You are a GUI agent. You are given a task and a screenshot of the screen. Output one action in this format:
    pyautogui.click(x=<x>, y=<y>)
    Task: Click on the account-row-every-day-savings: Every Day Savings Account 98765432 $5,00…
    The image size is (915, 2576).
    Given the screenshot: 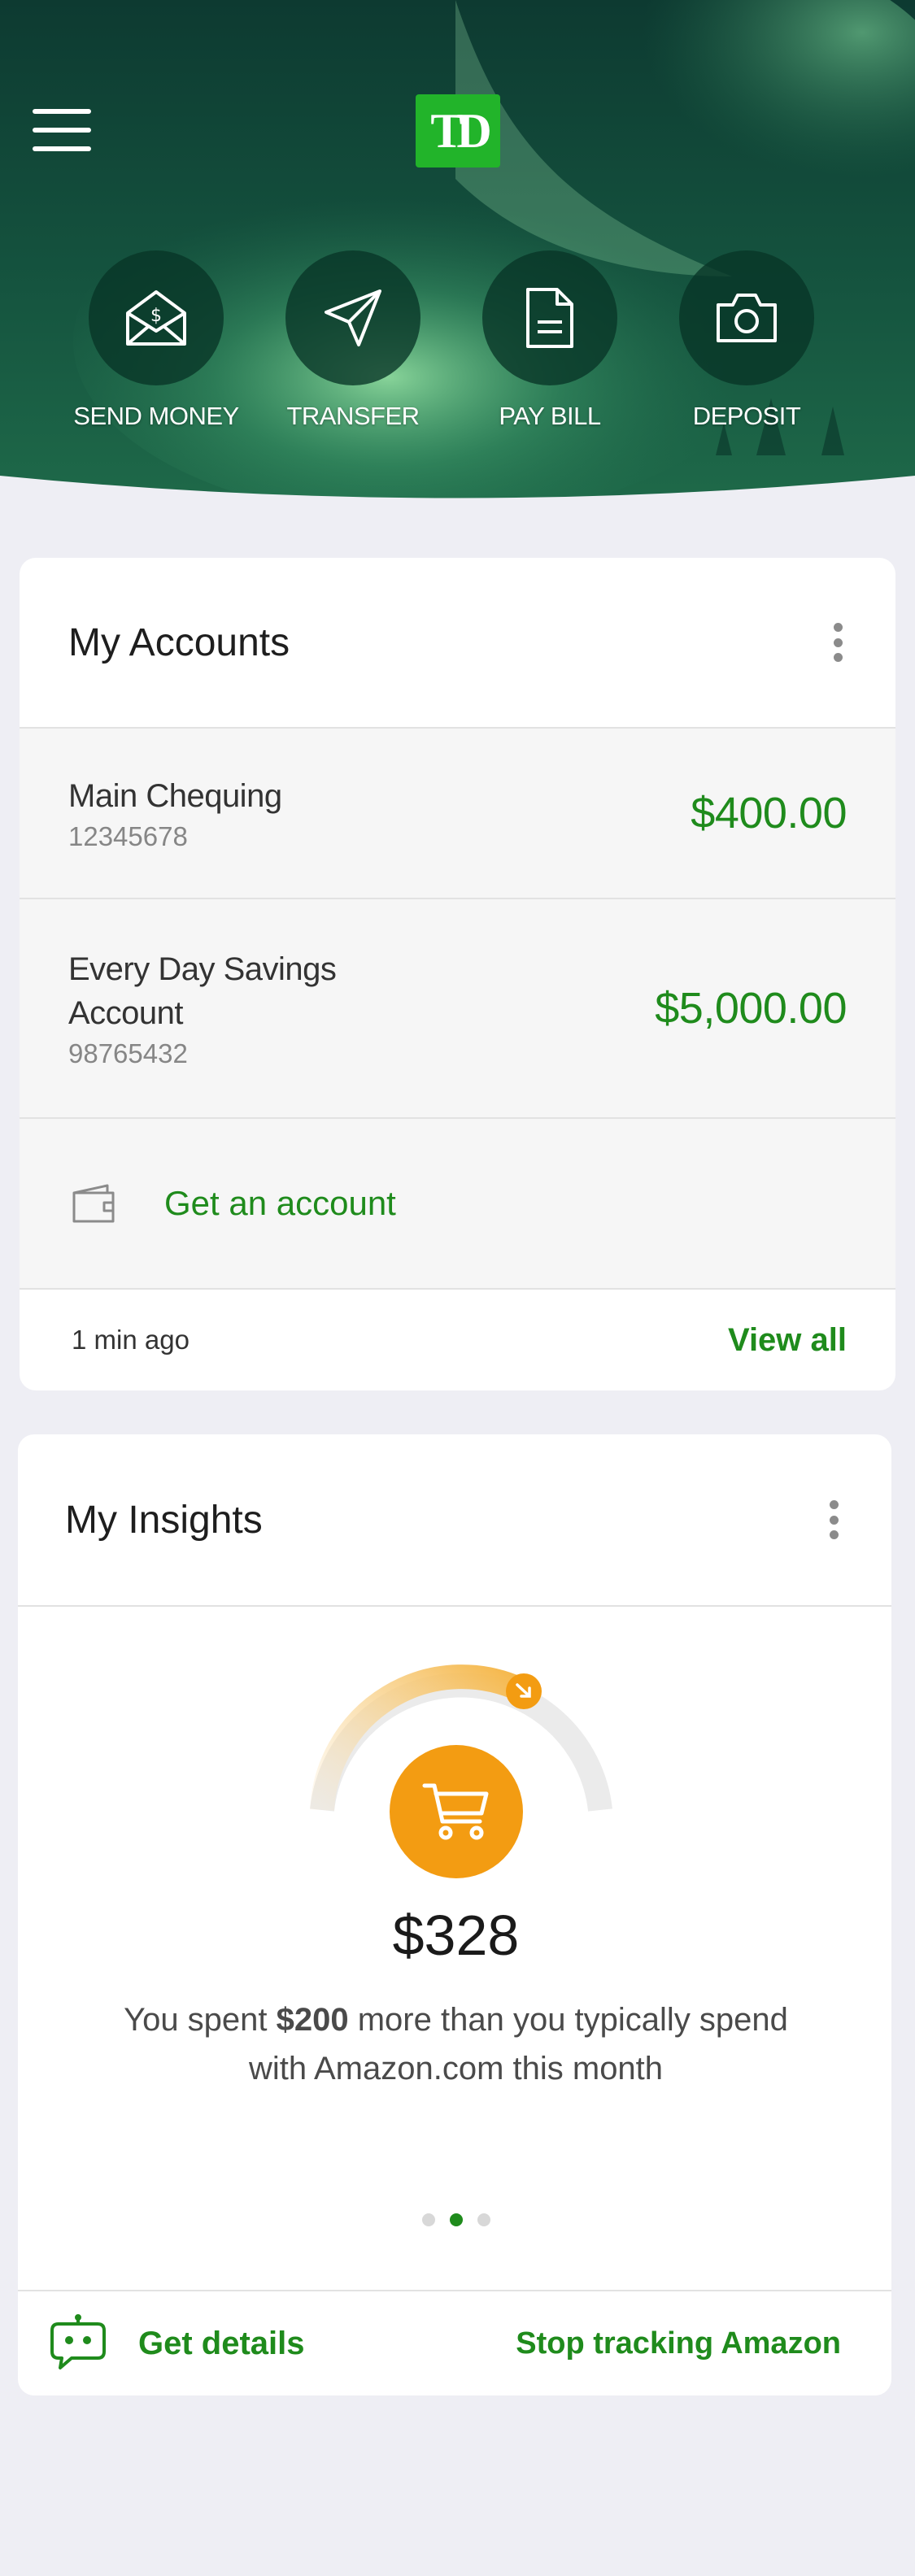 What is the action you would take?
    pyautogui.click(x=457, y=1009)
    